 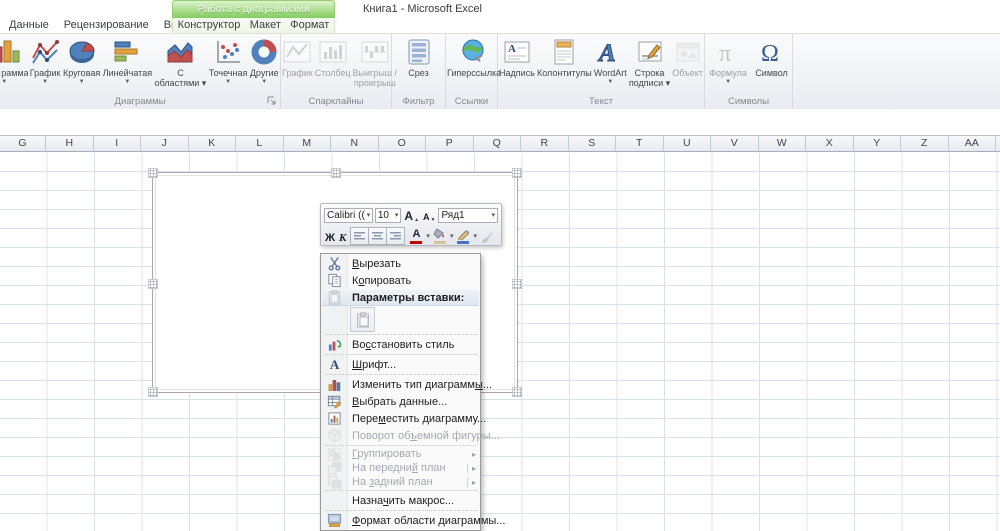 What do you see at coordinates (468, 215) in the screenshot?
I see `chart-element-select: Ряд1 ▾` at bounding box center [468, 215].